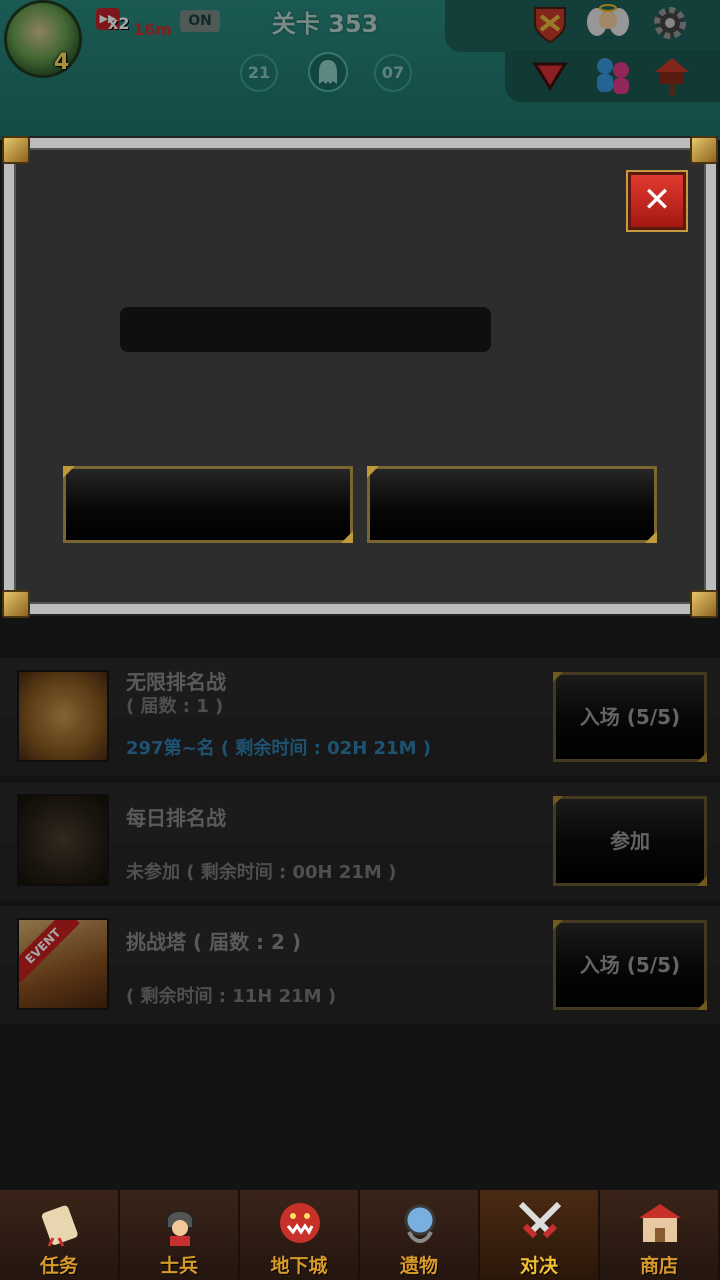 The height and width of the screenshot is (1280, 720). What do you see at coordinates (418, 1266) in the screenshot?
I see `nav-label: 遗物` at bounding box center [418, 1266].